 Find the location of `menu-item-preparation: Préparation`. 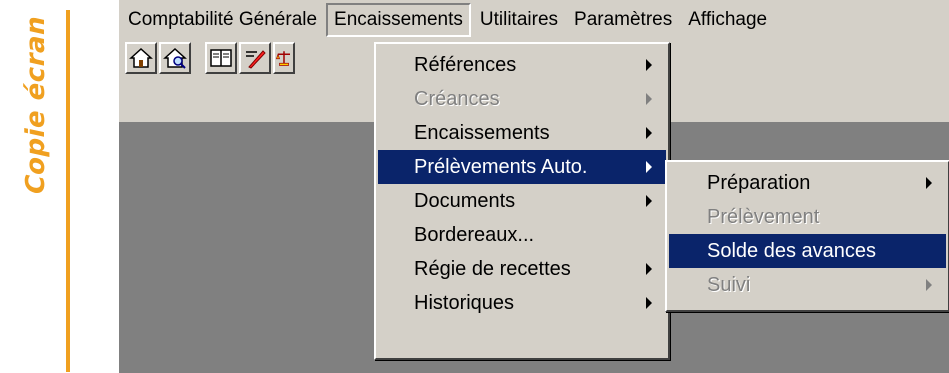

menu-item-preparation: Préparation is located at coordinates (807, 183).